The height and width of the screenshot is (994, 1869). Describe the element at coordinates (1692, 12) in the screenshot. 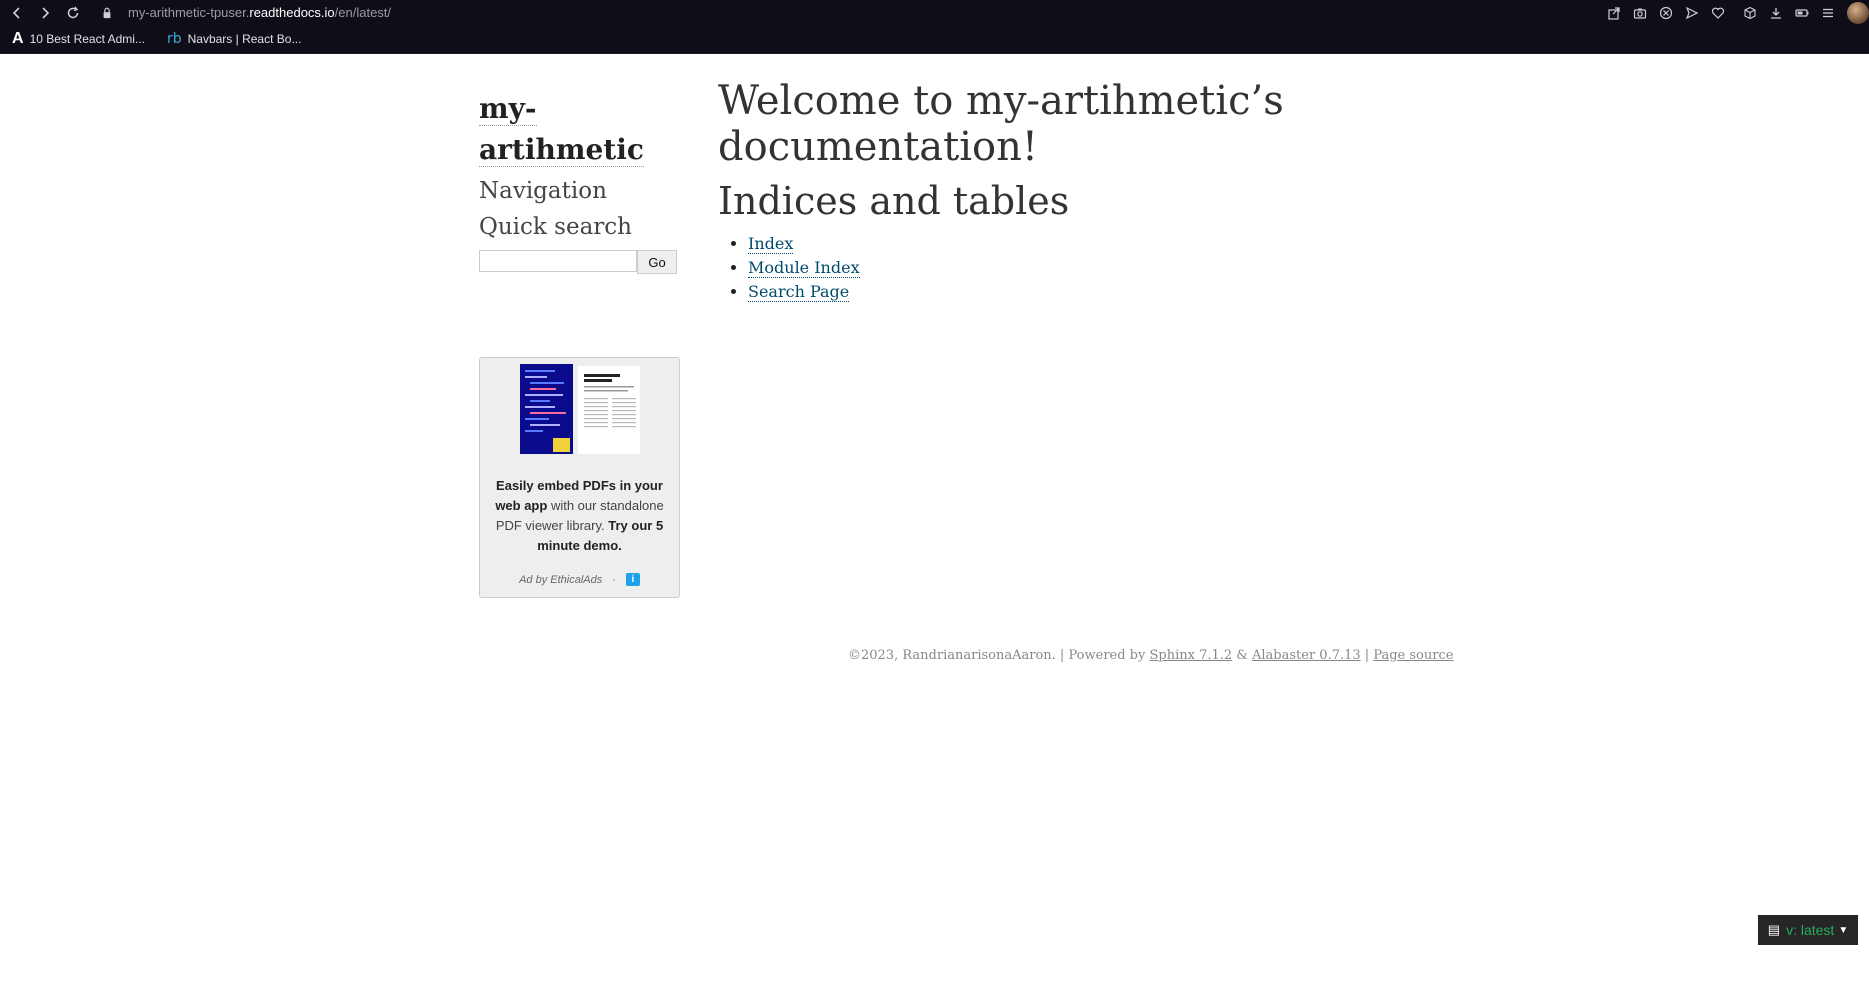

I see `send-icon` at that location.